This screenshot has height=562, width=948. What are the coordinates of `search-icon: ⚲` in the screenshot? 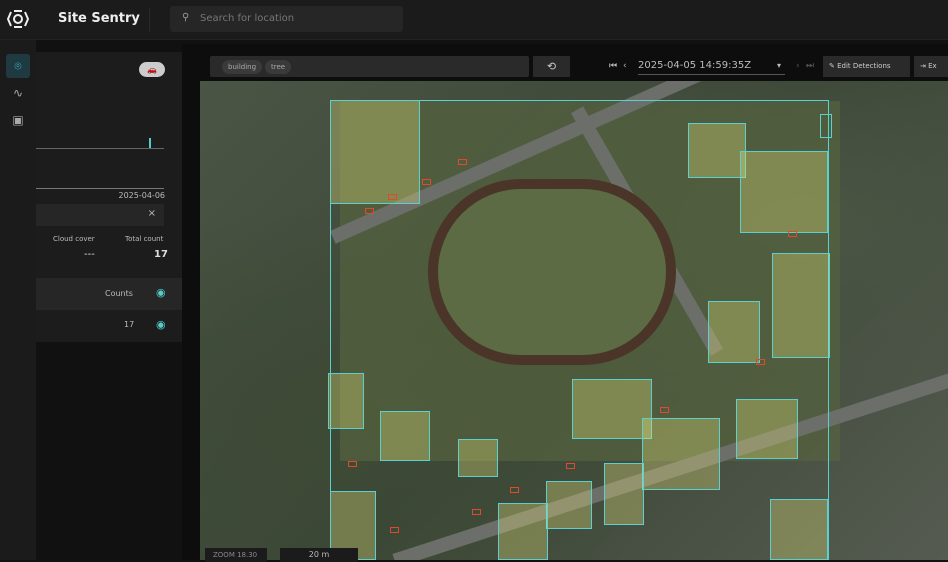 It's located at (186, 17).